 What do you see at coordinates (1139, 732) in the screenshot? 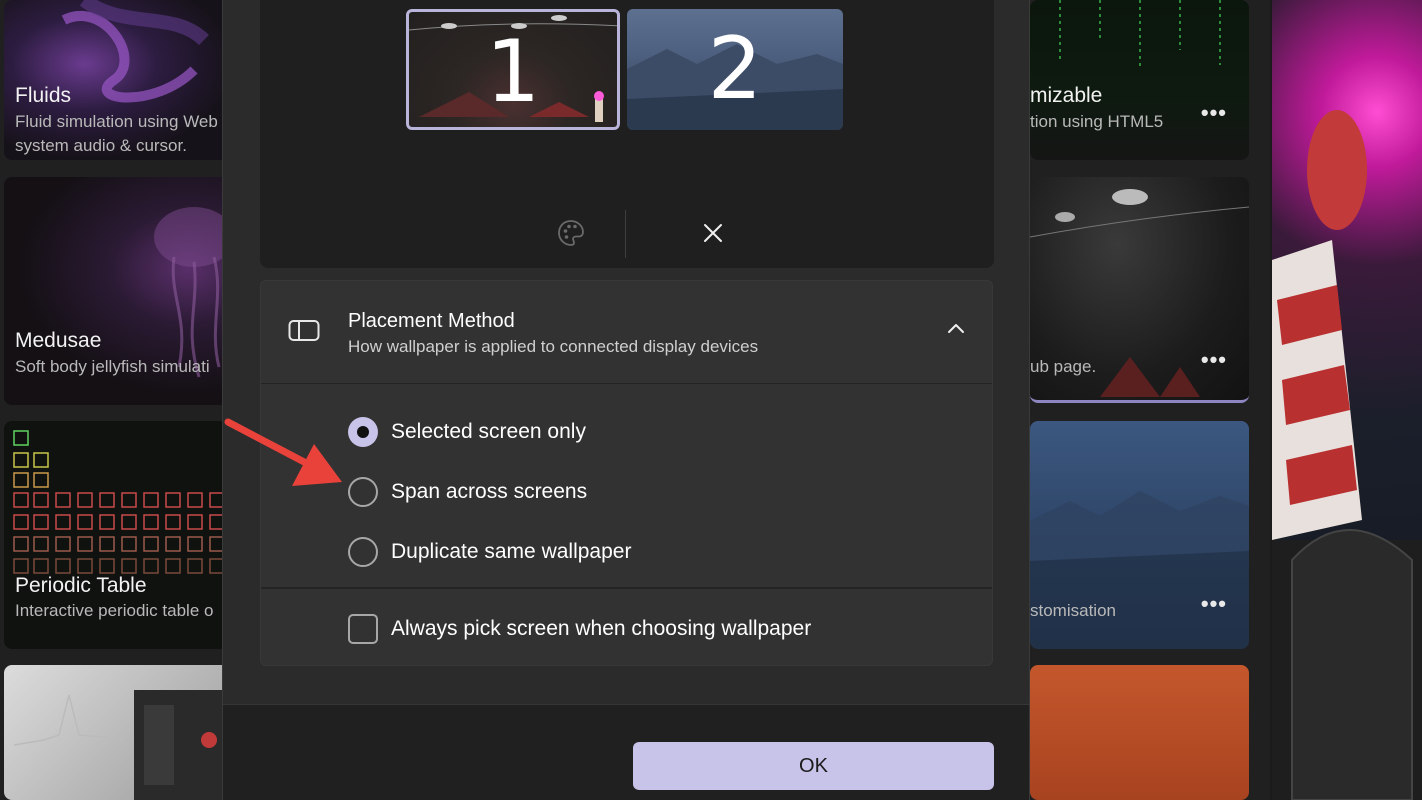
I see `wallpaper-card-orange` at bounding box center [1139, 732].